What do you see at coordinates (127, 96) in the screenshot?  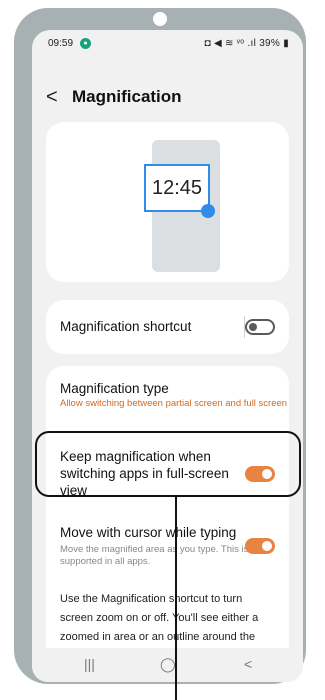 I see `page-title: Magnification` at bounding box center [127, 96].